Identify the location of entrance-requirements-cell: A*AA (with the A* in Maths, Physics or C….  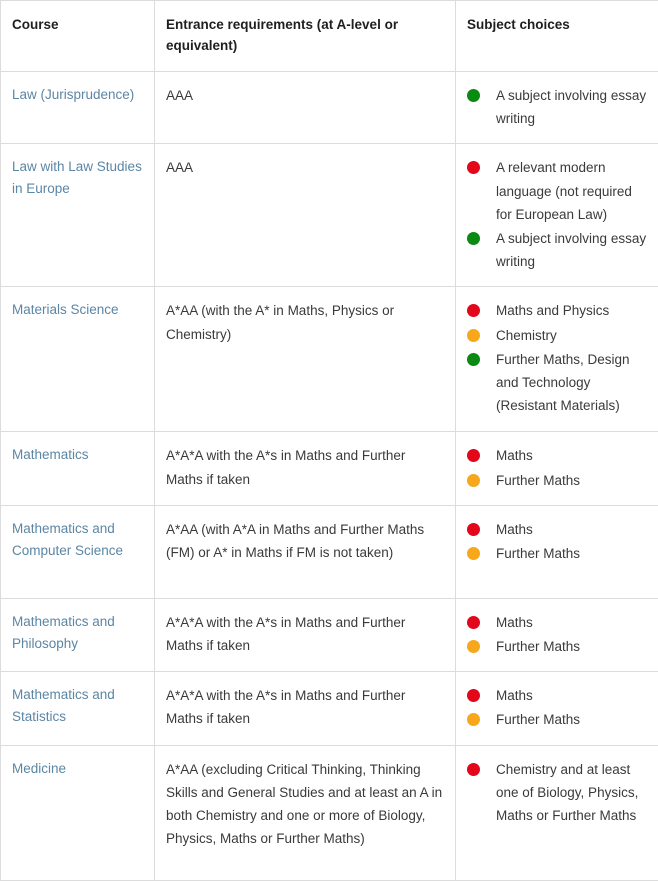
(305, 359).